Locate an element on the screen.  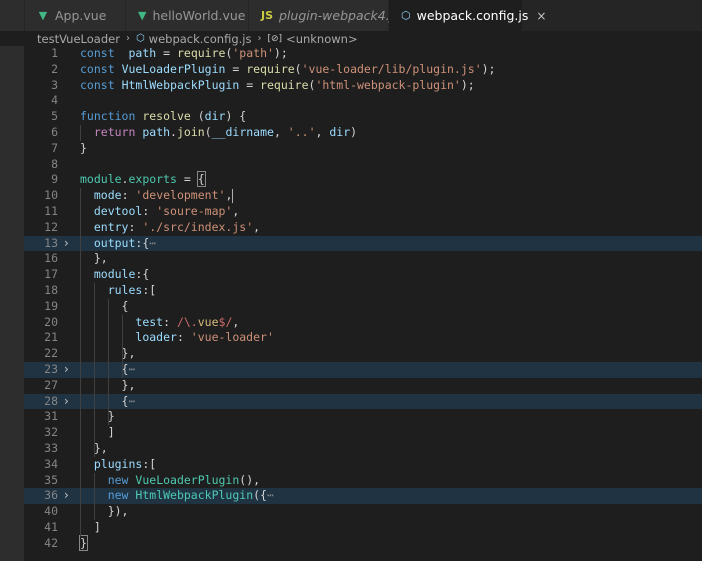
code-line: 40 }), is located at coordinates (363, 512).